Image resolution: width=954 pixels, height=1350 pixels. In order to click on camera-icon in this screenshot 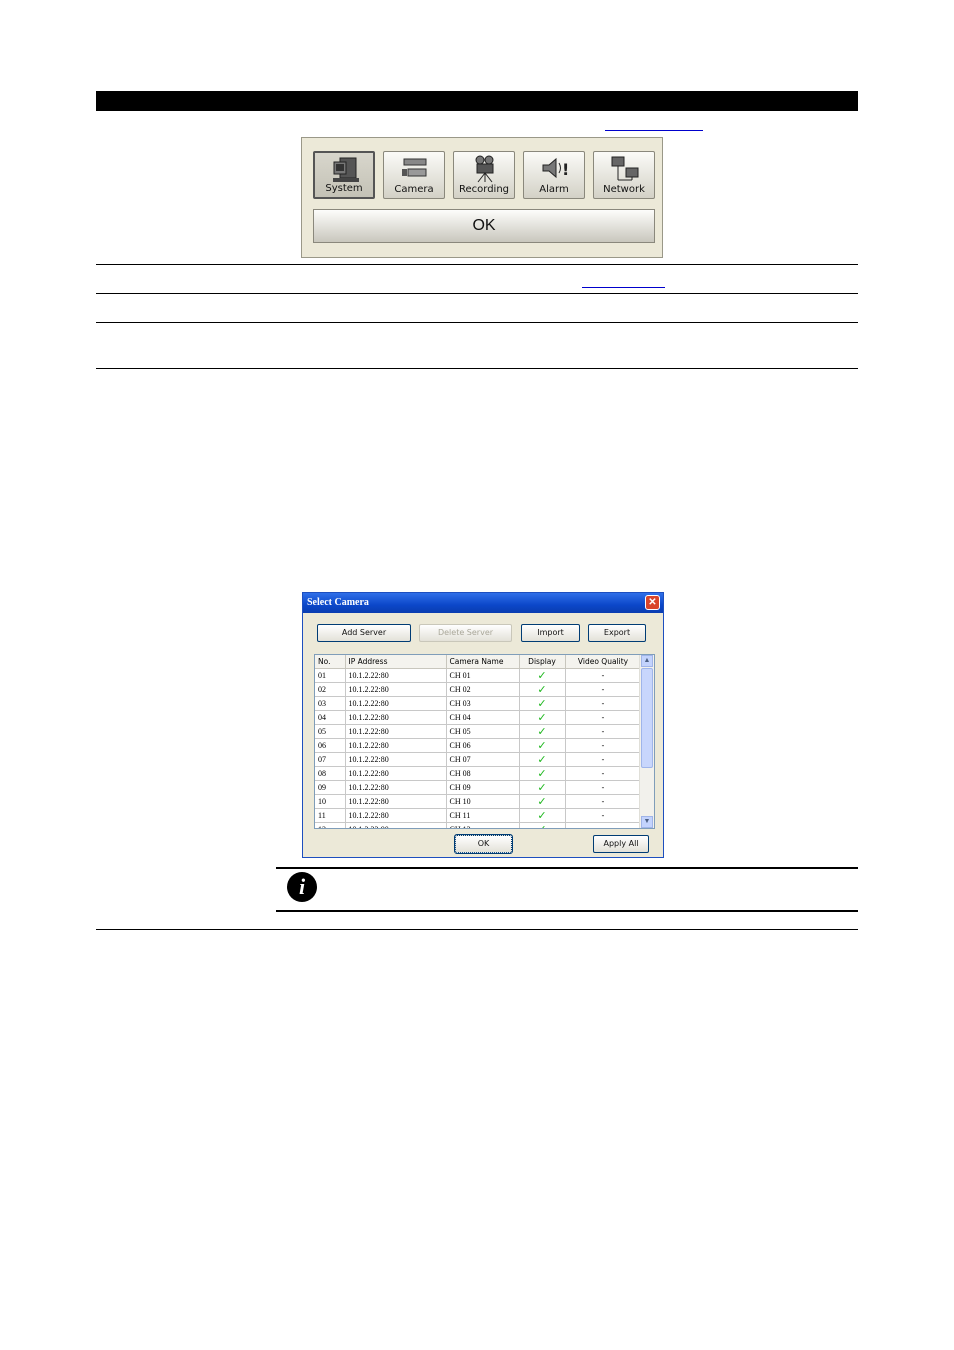, I will do `click(414, 167)`.